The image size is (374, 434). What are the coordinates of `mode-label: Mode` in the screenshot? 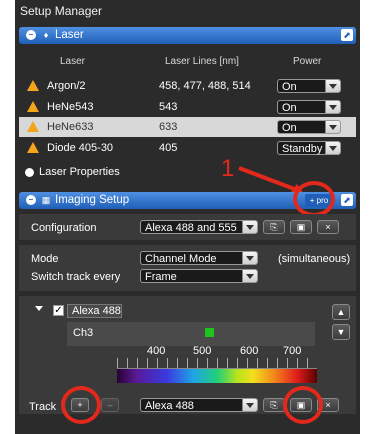 It's located at (45, 259).